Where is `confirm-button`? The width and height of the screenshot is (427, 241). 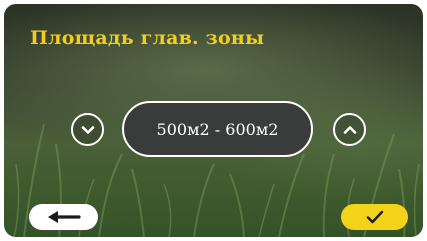
confirm-button is located at coordinates (374, 217).